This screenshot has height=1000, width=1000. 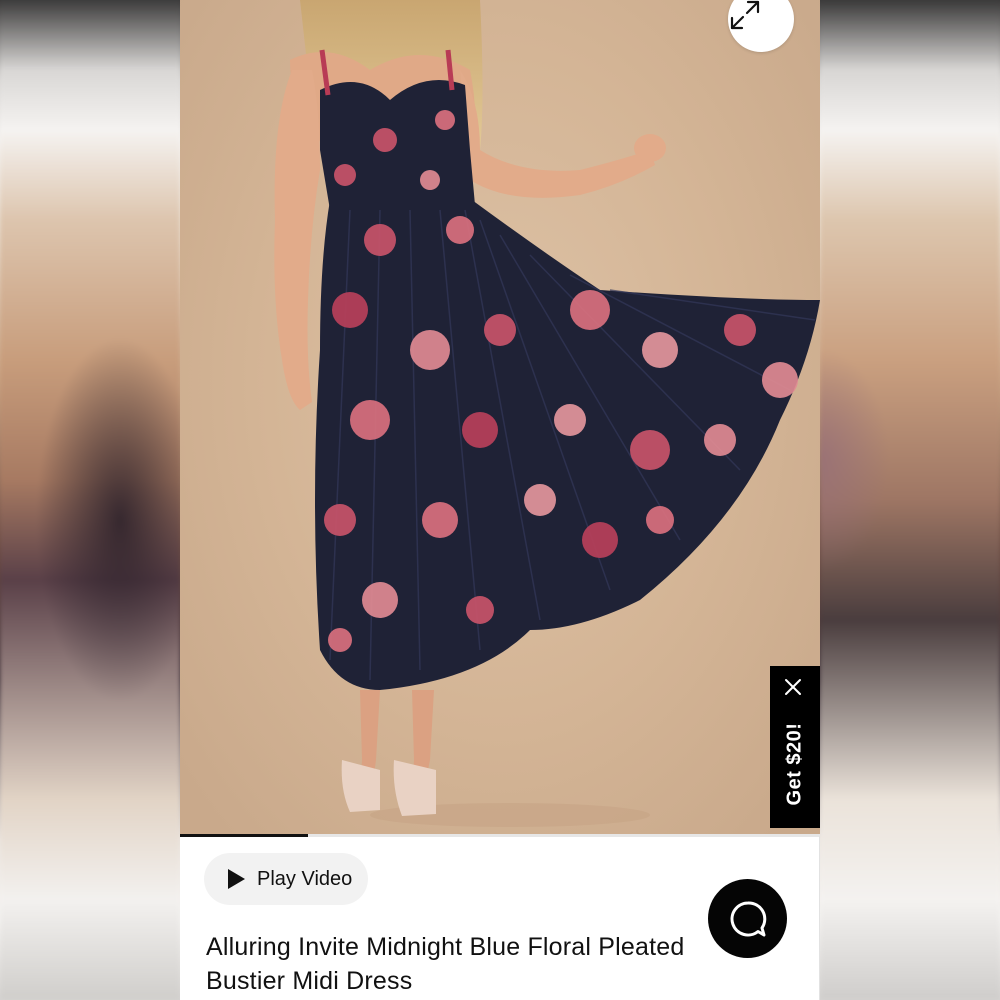 I want to click on gallery-progress-fill, so click(x=244, y=835).